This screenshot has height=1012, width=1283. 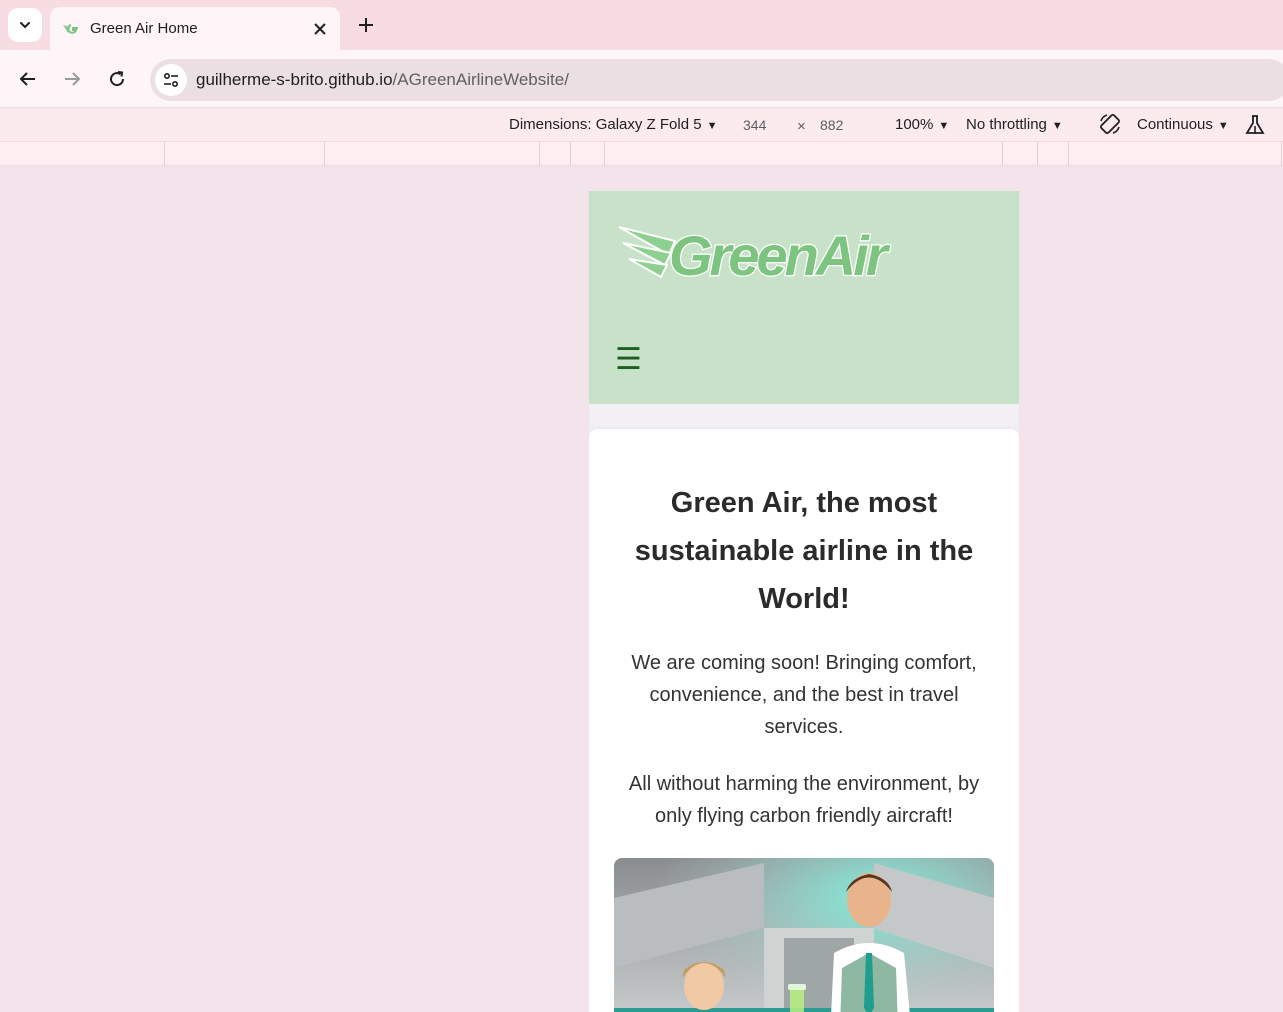 I want to click on flask-icon, so click(x=1255, y=124).